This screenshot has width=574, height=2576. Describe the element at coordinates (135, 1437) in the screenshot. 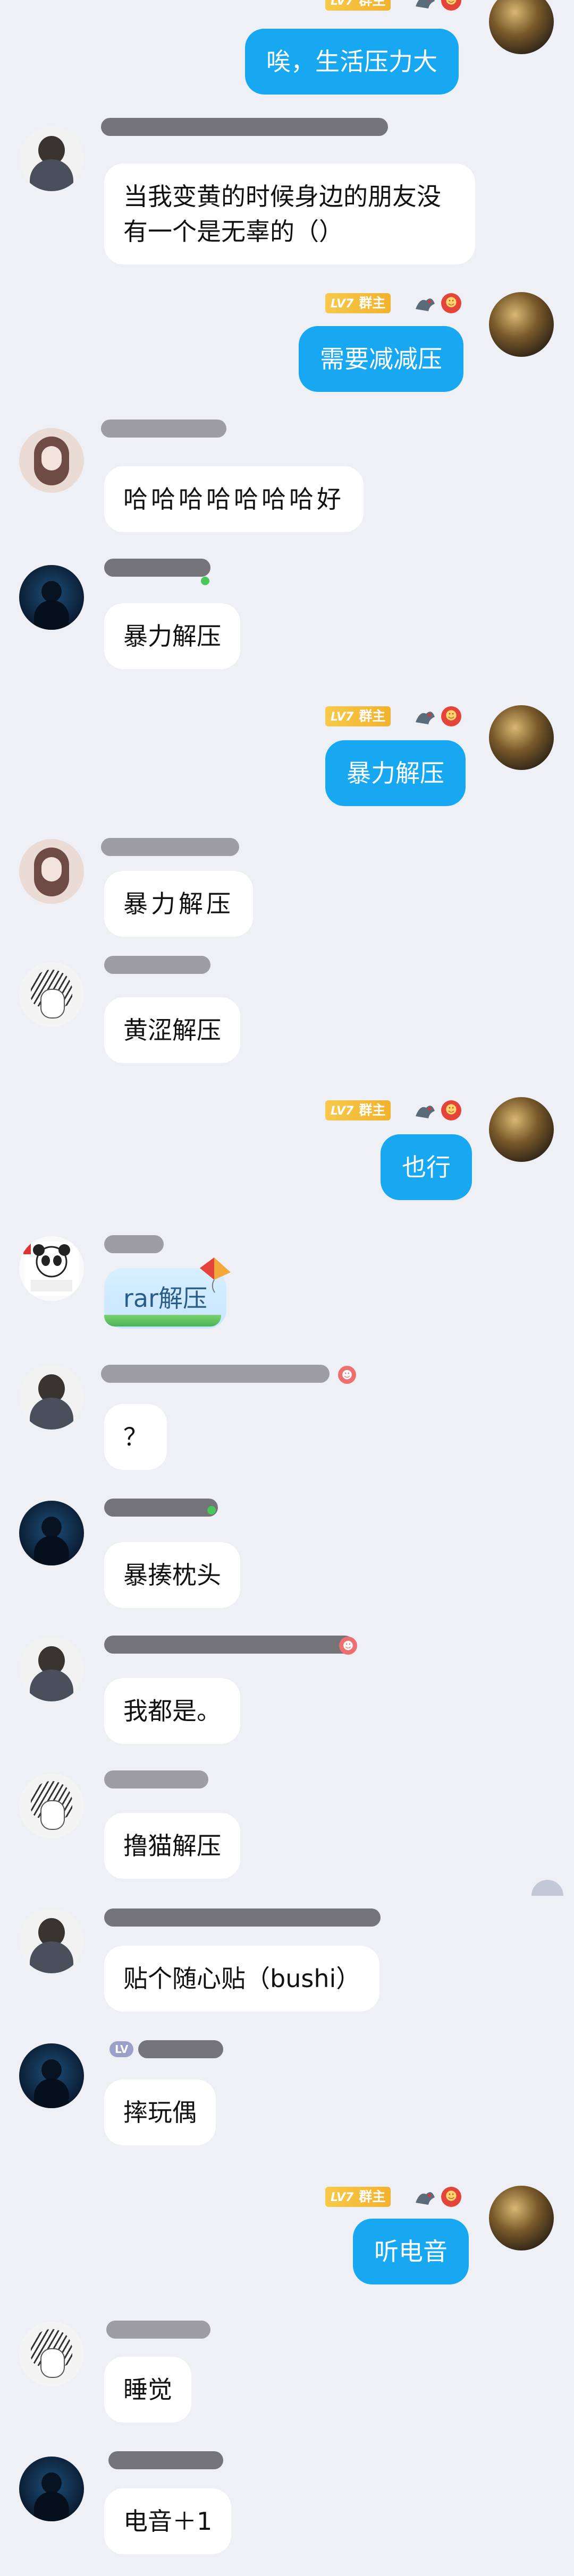

I see `message-bubble: ？` at that location.